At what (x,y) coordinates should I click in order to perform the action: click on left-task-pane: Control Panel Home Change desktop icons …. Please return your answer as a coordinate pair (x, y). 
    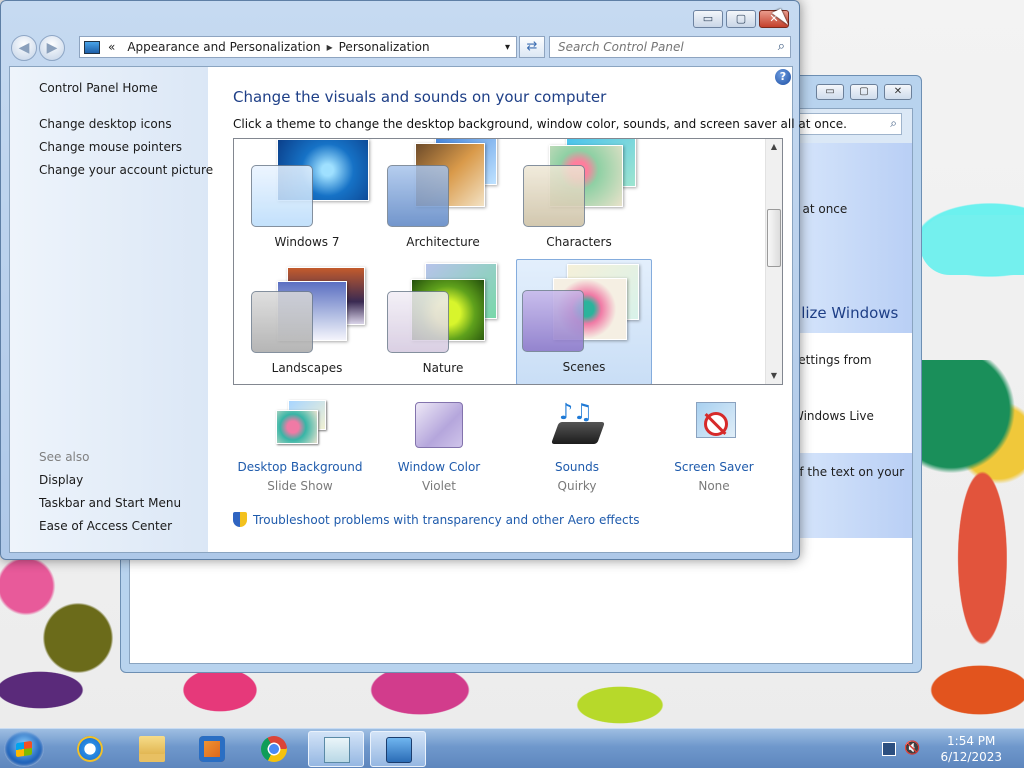
    Looking at the image, I should click on (111, 309).